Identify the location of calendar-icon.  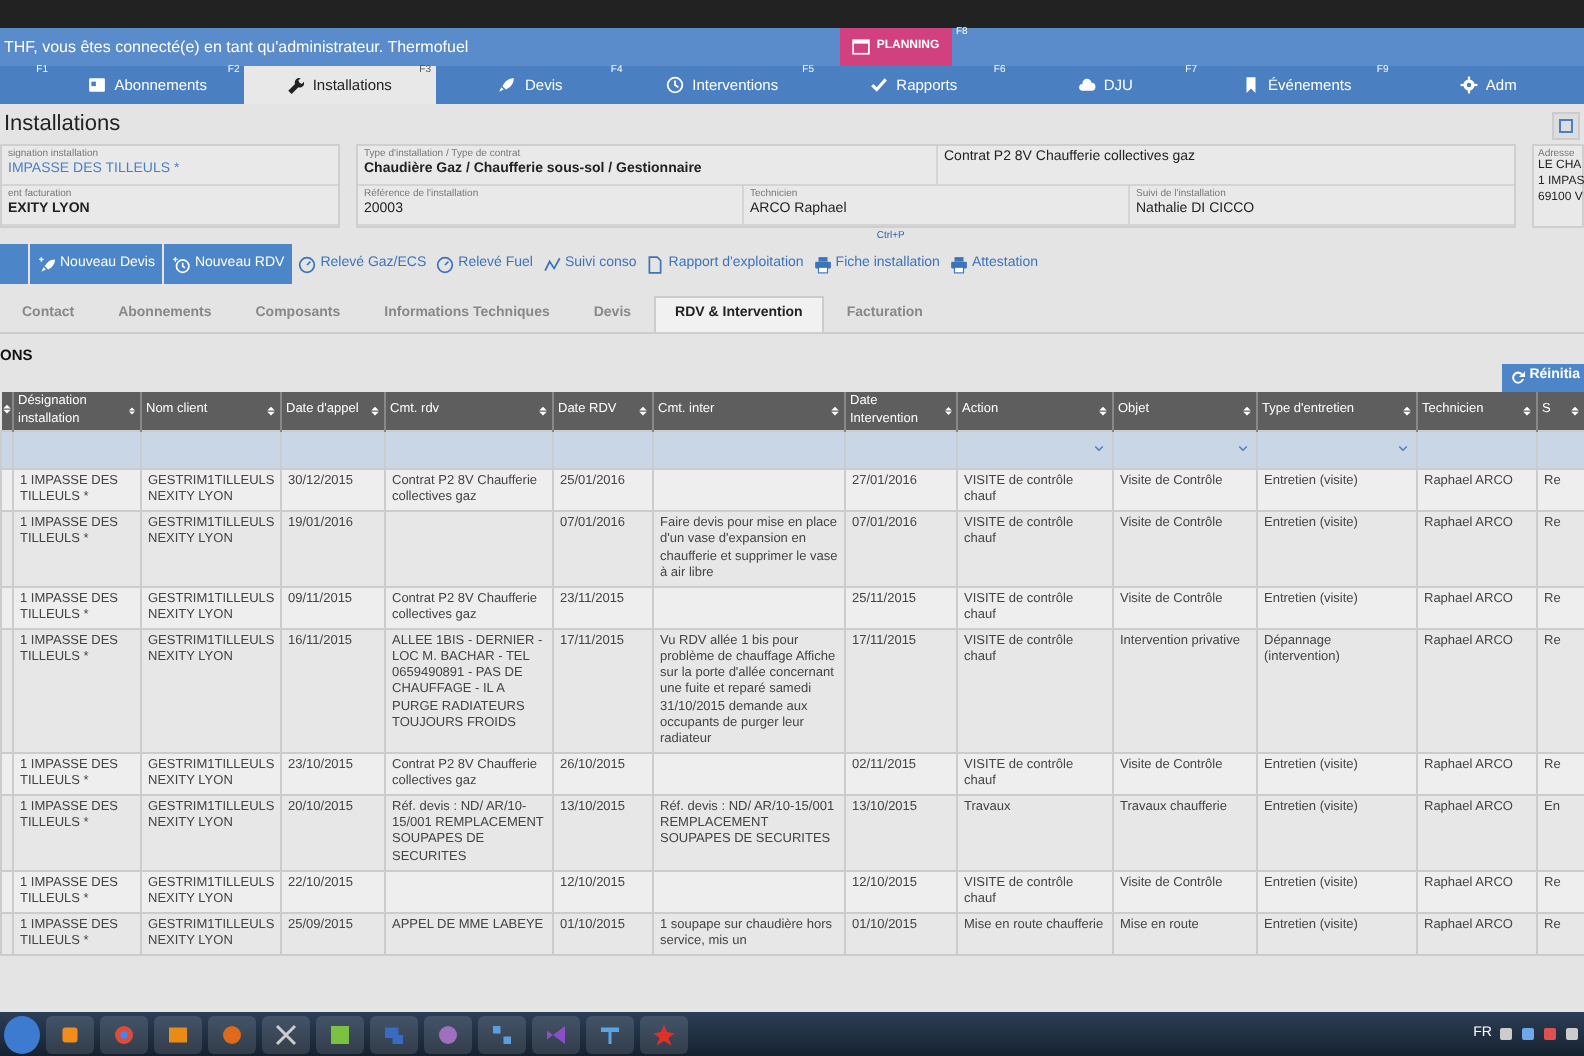
(861, 47).